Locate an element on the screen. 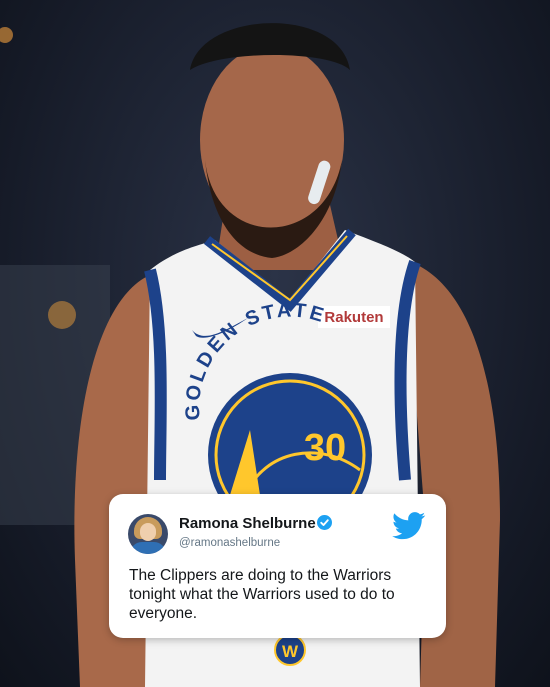  avatar is located at coordinates (148, 534).